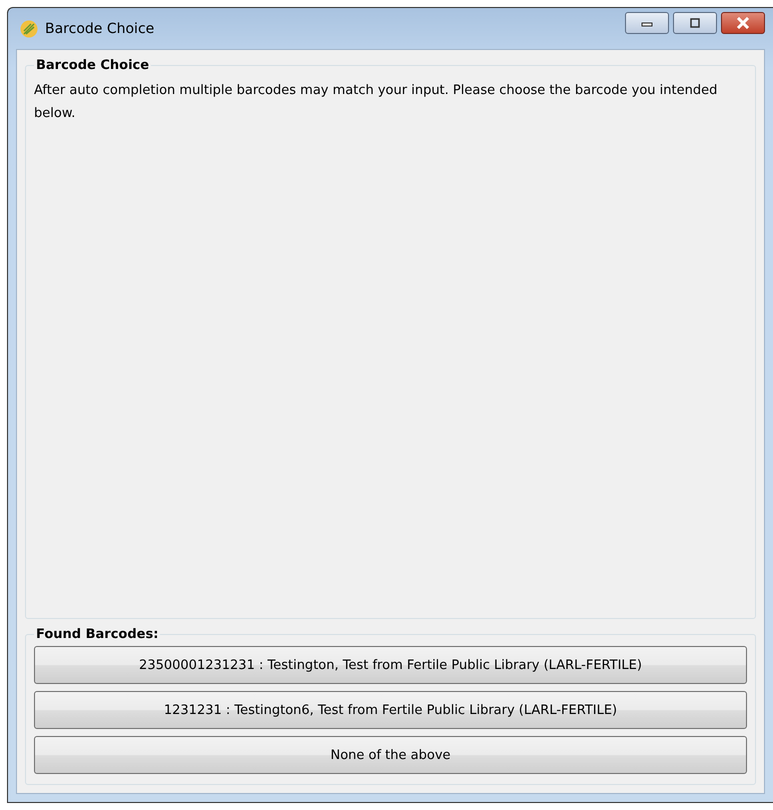 The height and width of the screenshot is (810, 773). Describe the element at coordinates (390, 665) in the screenshot. I see `choice-button: 23500001231231 : Testington, Test from Fertile Public Library (LARL-FERTILE)` at that location.